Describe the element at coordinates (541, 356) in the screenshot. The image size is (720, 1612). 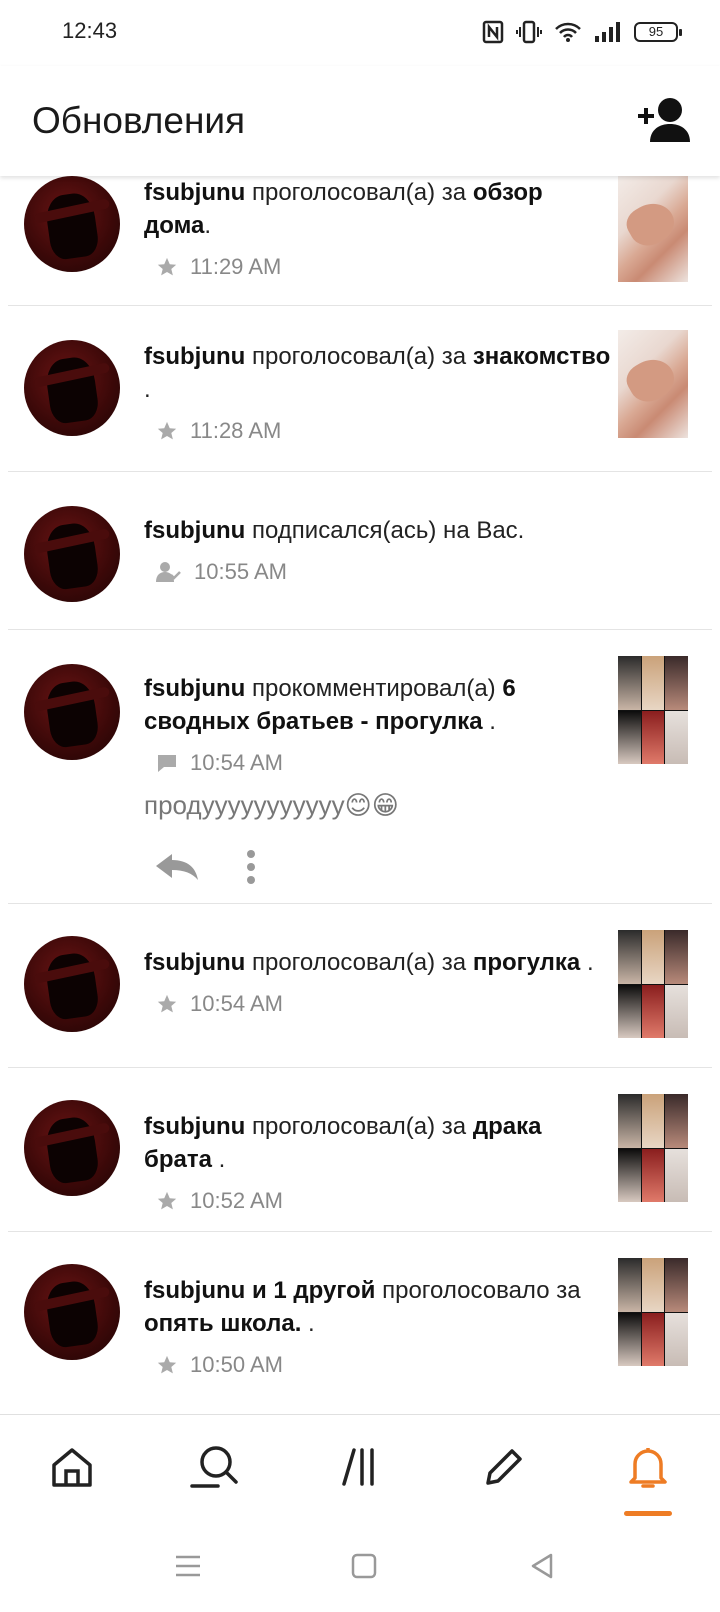
I see `story-title: знакомство` at that location.